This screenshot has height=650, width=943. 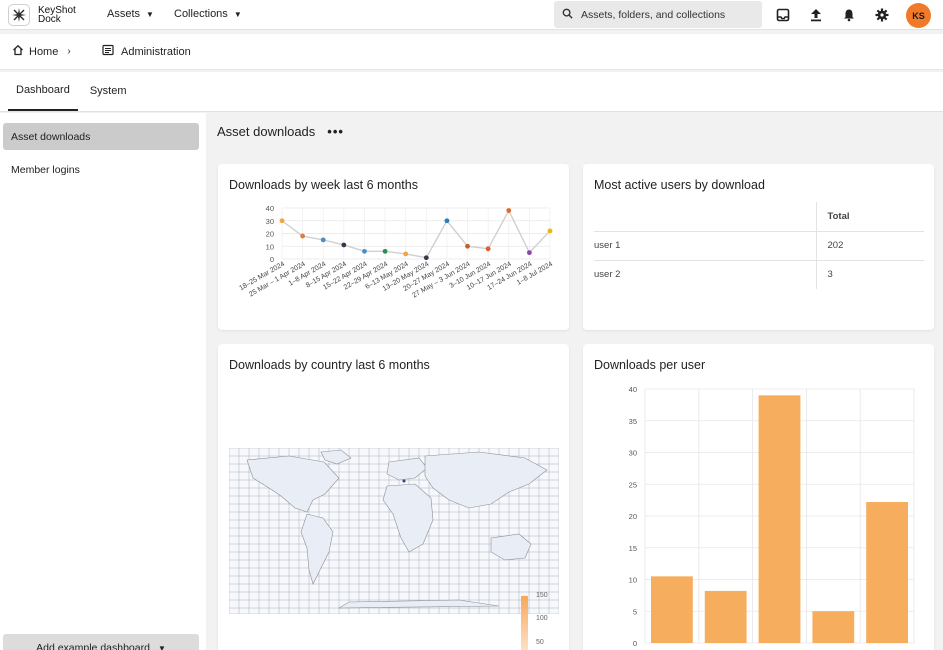 What do you see at coordinates (849, 15) in the screenshot?
I see `bell-icon` at bounding box center [849, 15].